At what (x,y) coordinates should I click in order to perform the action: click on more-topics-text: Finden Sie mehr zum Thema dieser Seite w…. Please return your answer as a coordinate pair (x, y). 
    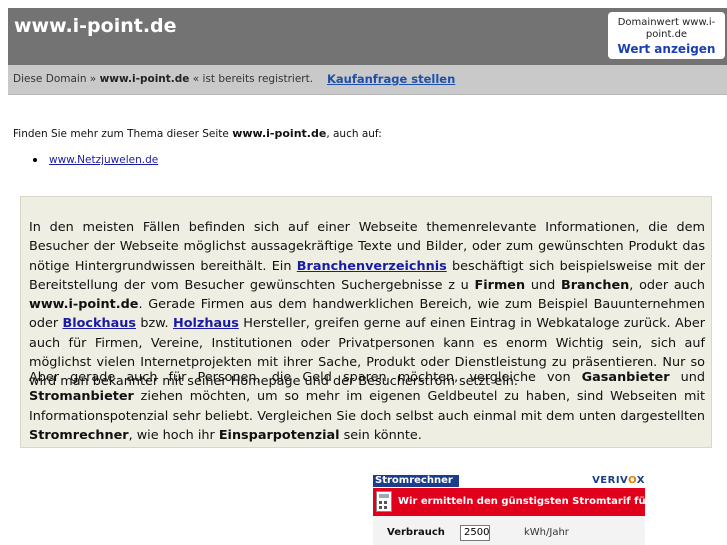
    Looking at the image, I should click on (197, 133).